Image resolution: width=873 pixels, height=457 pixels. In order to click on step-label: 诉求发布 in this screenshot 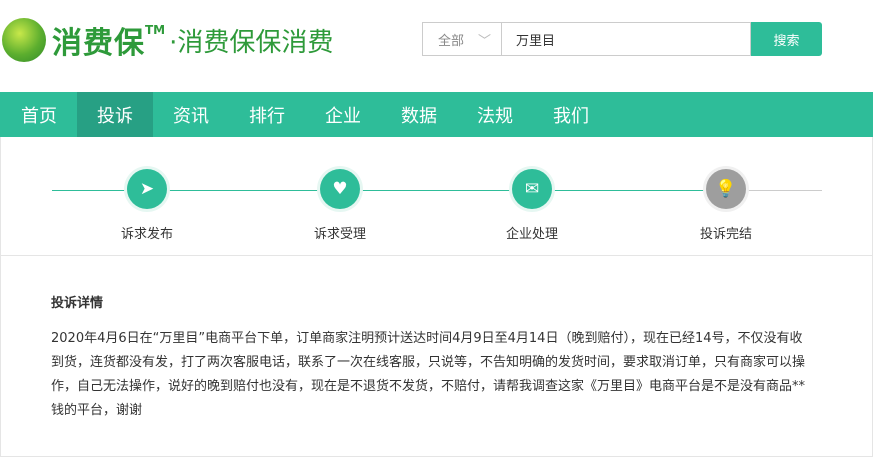, I will do `click(146, 234)`.